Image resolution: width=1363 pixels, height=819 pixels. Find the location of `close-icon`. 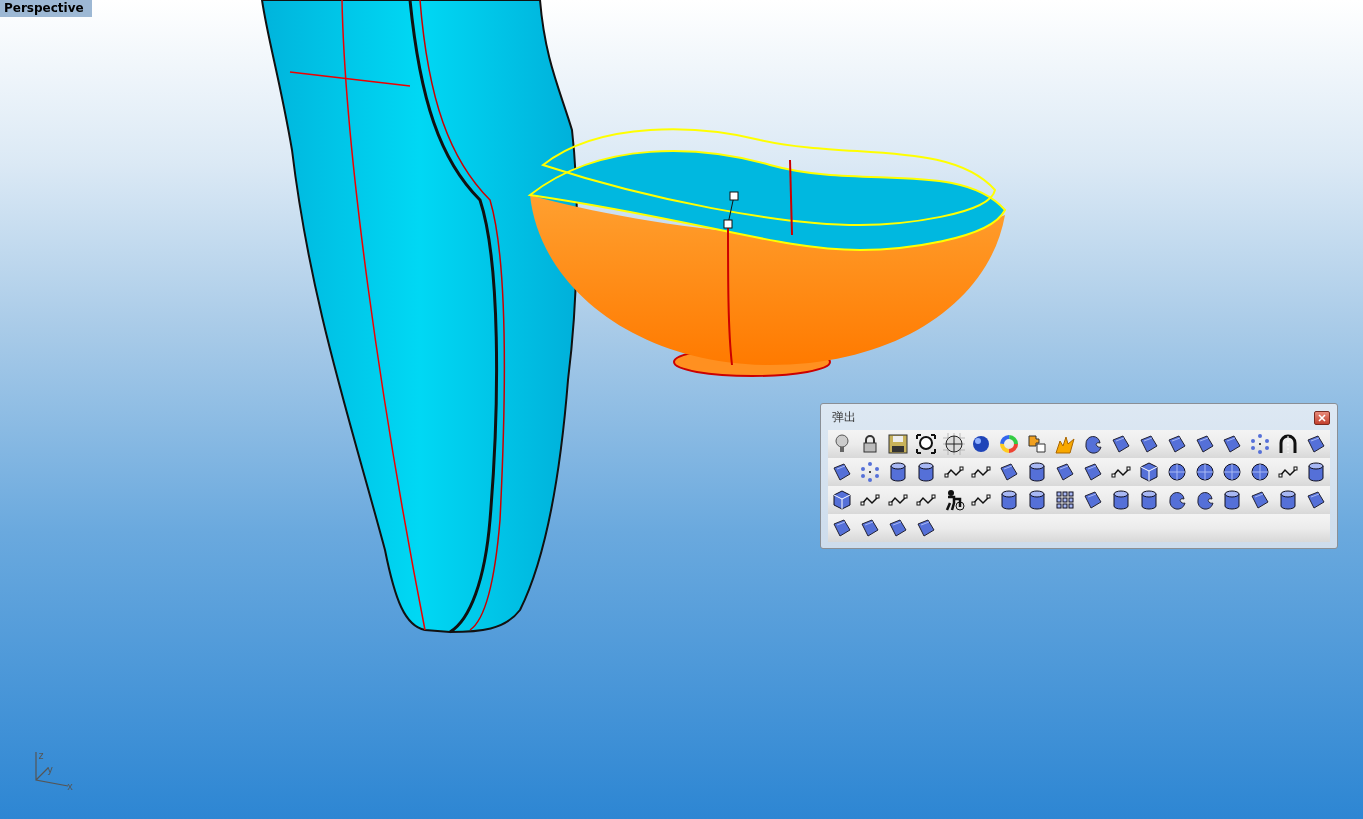

close-icon is located at coordinates (1322, 417).